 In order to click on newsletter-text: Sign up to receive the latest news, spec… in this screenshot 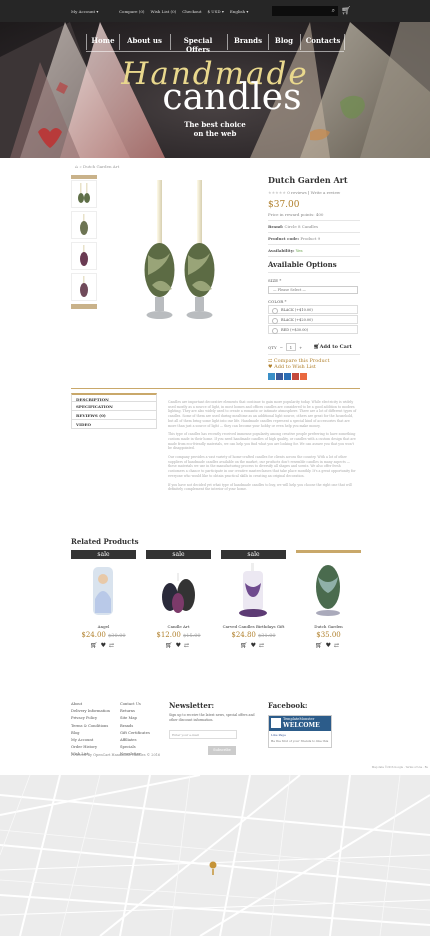, I will do `click(212, 717)`.